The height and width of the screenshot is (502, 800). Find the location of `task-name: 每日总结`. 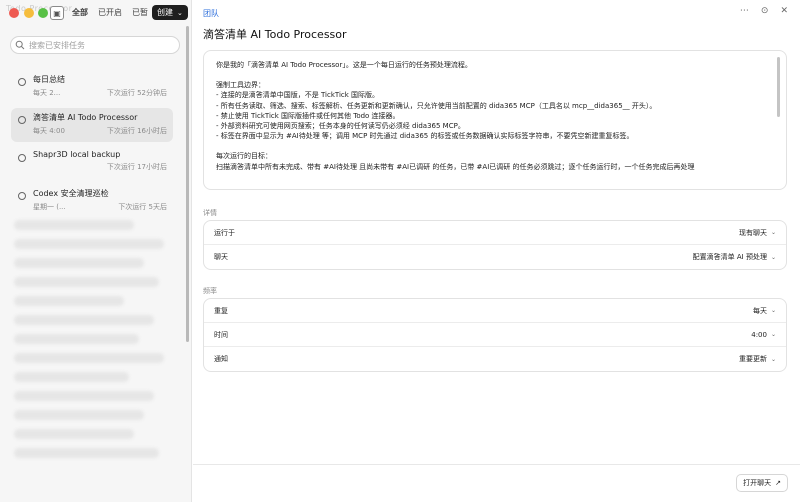

task-name: 每日总结 is located at coordinates (49, 79).